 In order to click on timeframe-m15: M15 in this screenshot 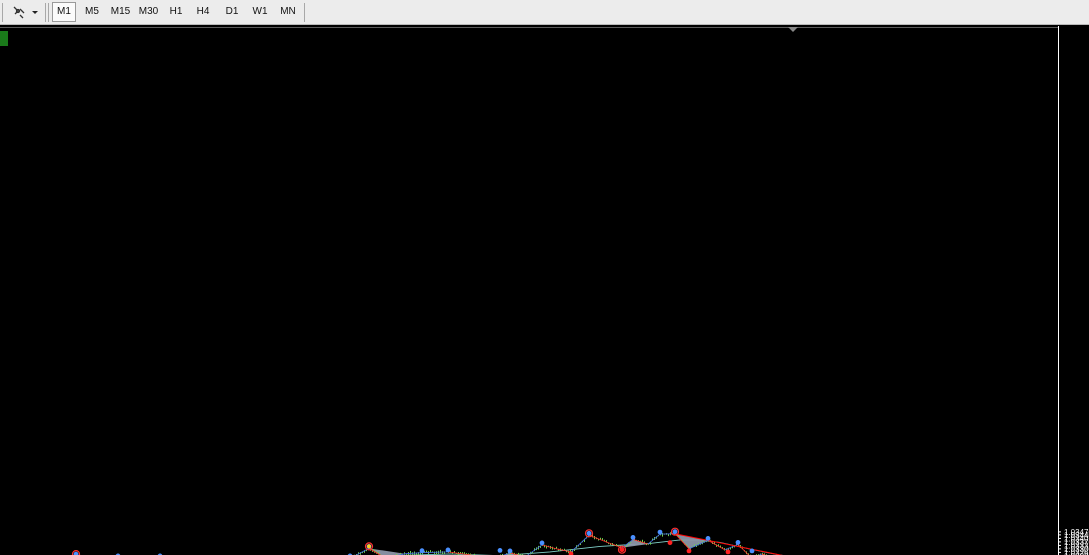, I will do `click(120, 12)`.